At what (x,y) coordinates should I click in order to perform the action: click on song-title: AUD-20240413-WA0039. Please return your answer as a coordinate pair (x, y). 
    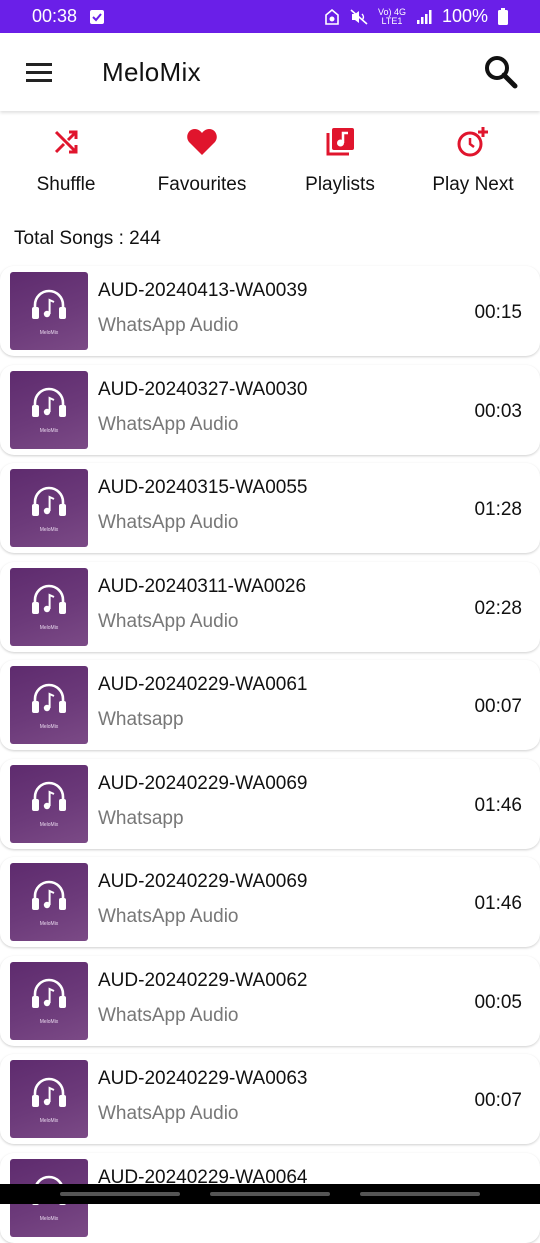
    Looking at the image, I should click on (203, 290).